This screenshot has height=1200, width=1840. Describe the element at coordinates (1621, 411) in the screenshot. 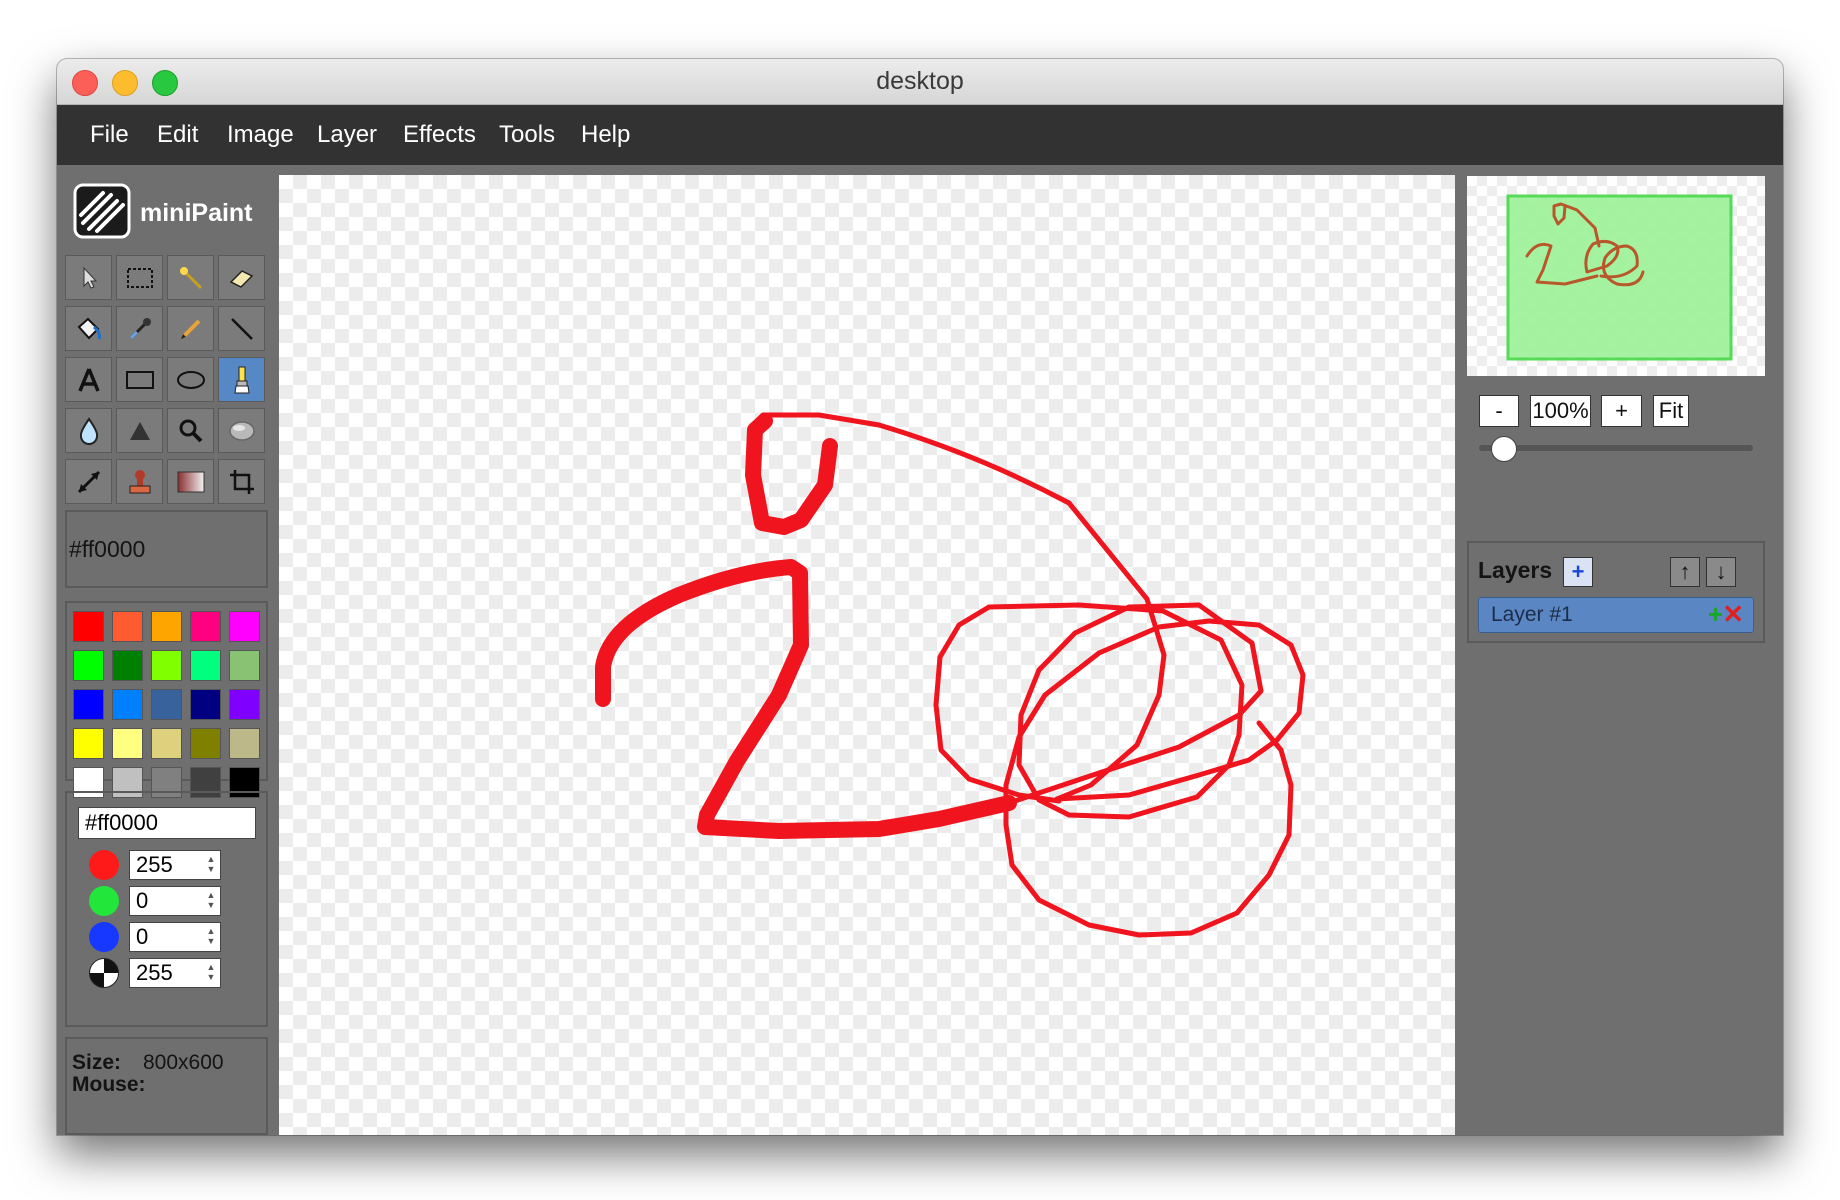

I see `zoom-in-button: +` at that location.